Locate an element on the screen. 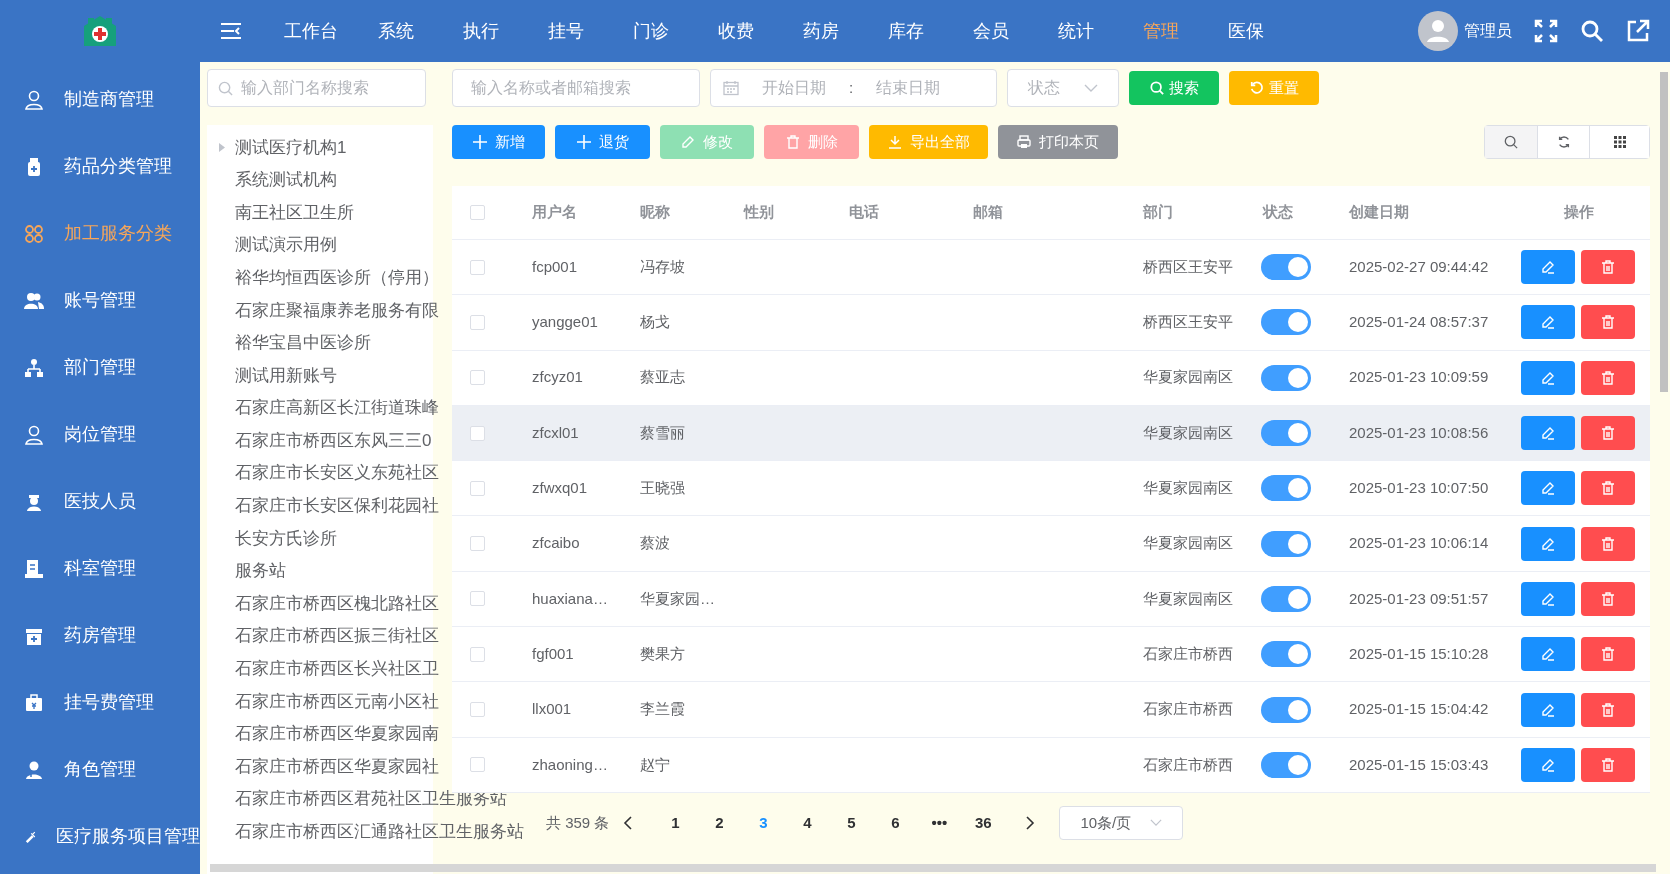 This screenshot has width=1670, height=874. page-number: 4 is located at coordinates (807, 823).